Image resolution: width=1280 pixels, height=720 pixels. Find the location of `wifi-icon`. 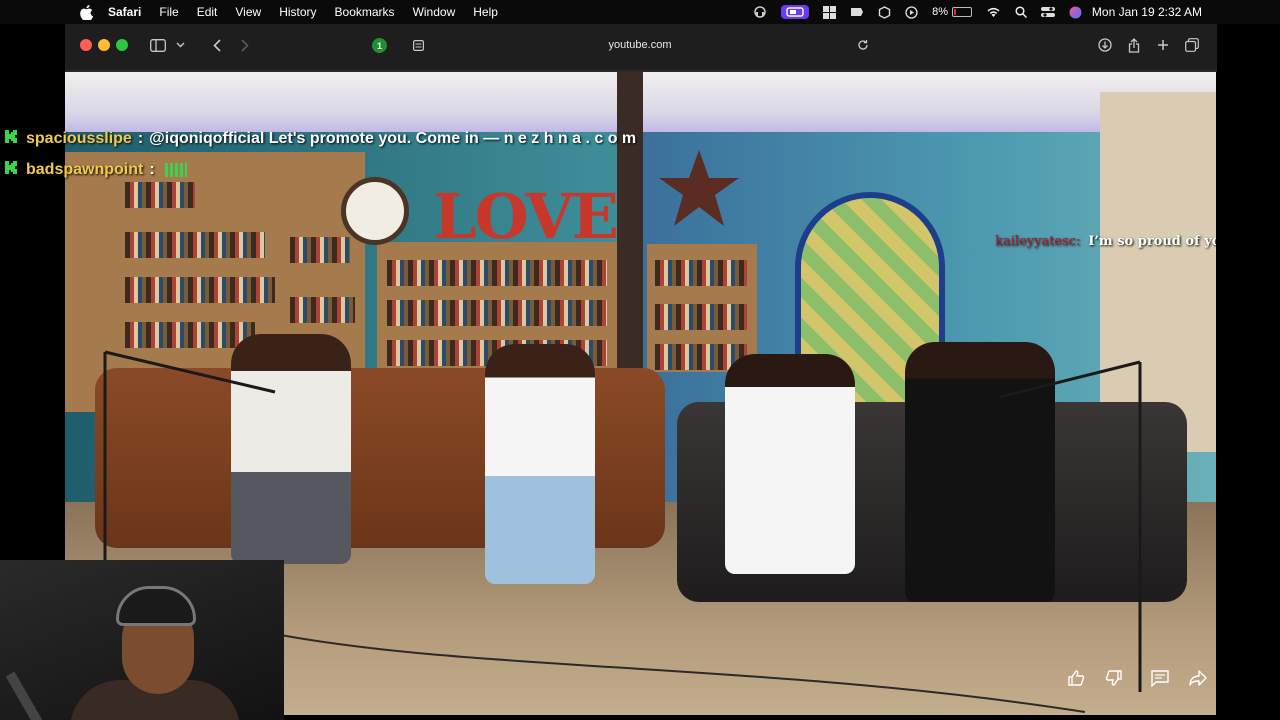

wifi-icon is located at coordinates (993, 12).